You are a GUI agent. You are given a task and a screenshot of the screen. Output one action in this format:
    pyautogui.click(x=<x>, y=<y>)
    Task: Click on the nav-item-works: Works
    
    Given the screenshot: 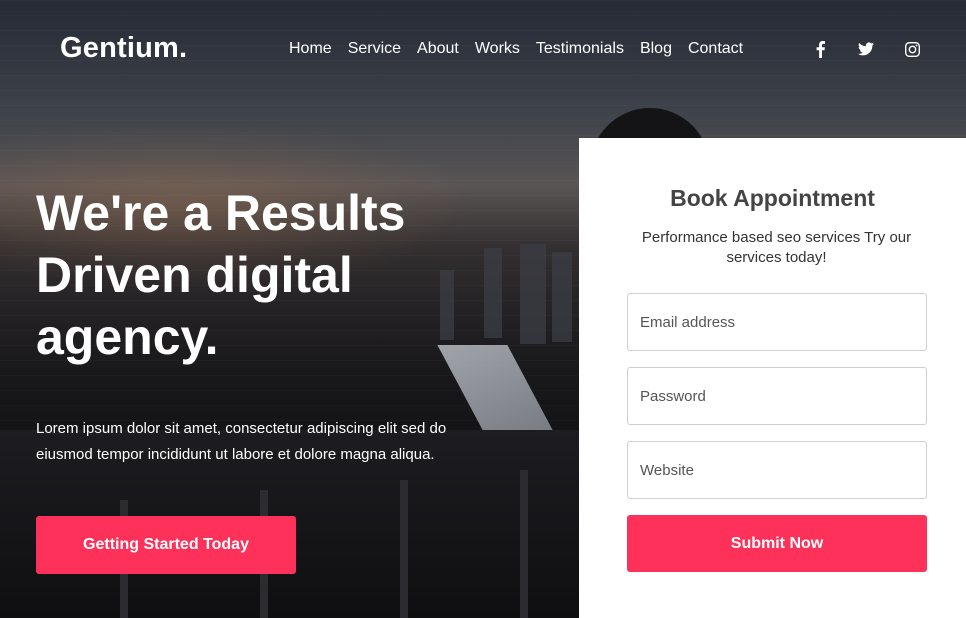 What is the action you would take?
    pyautogui.click(x=497, y=49)
    